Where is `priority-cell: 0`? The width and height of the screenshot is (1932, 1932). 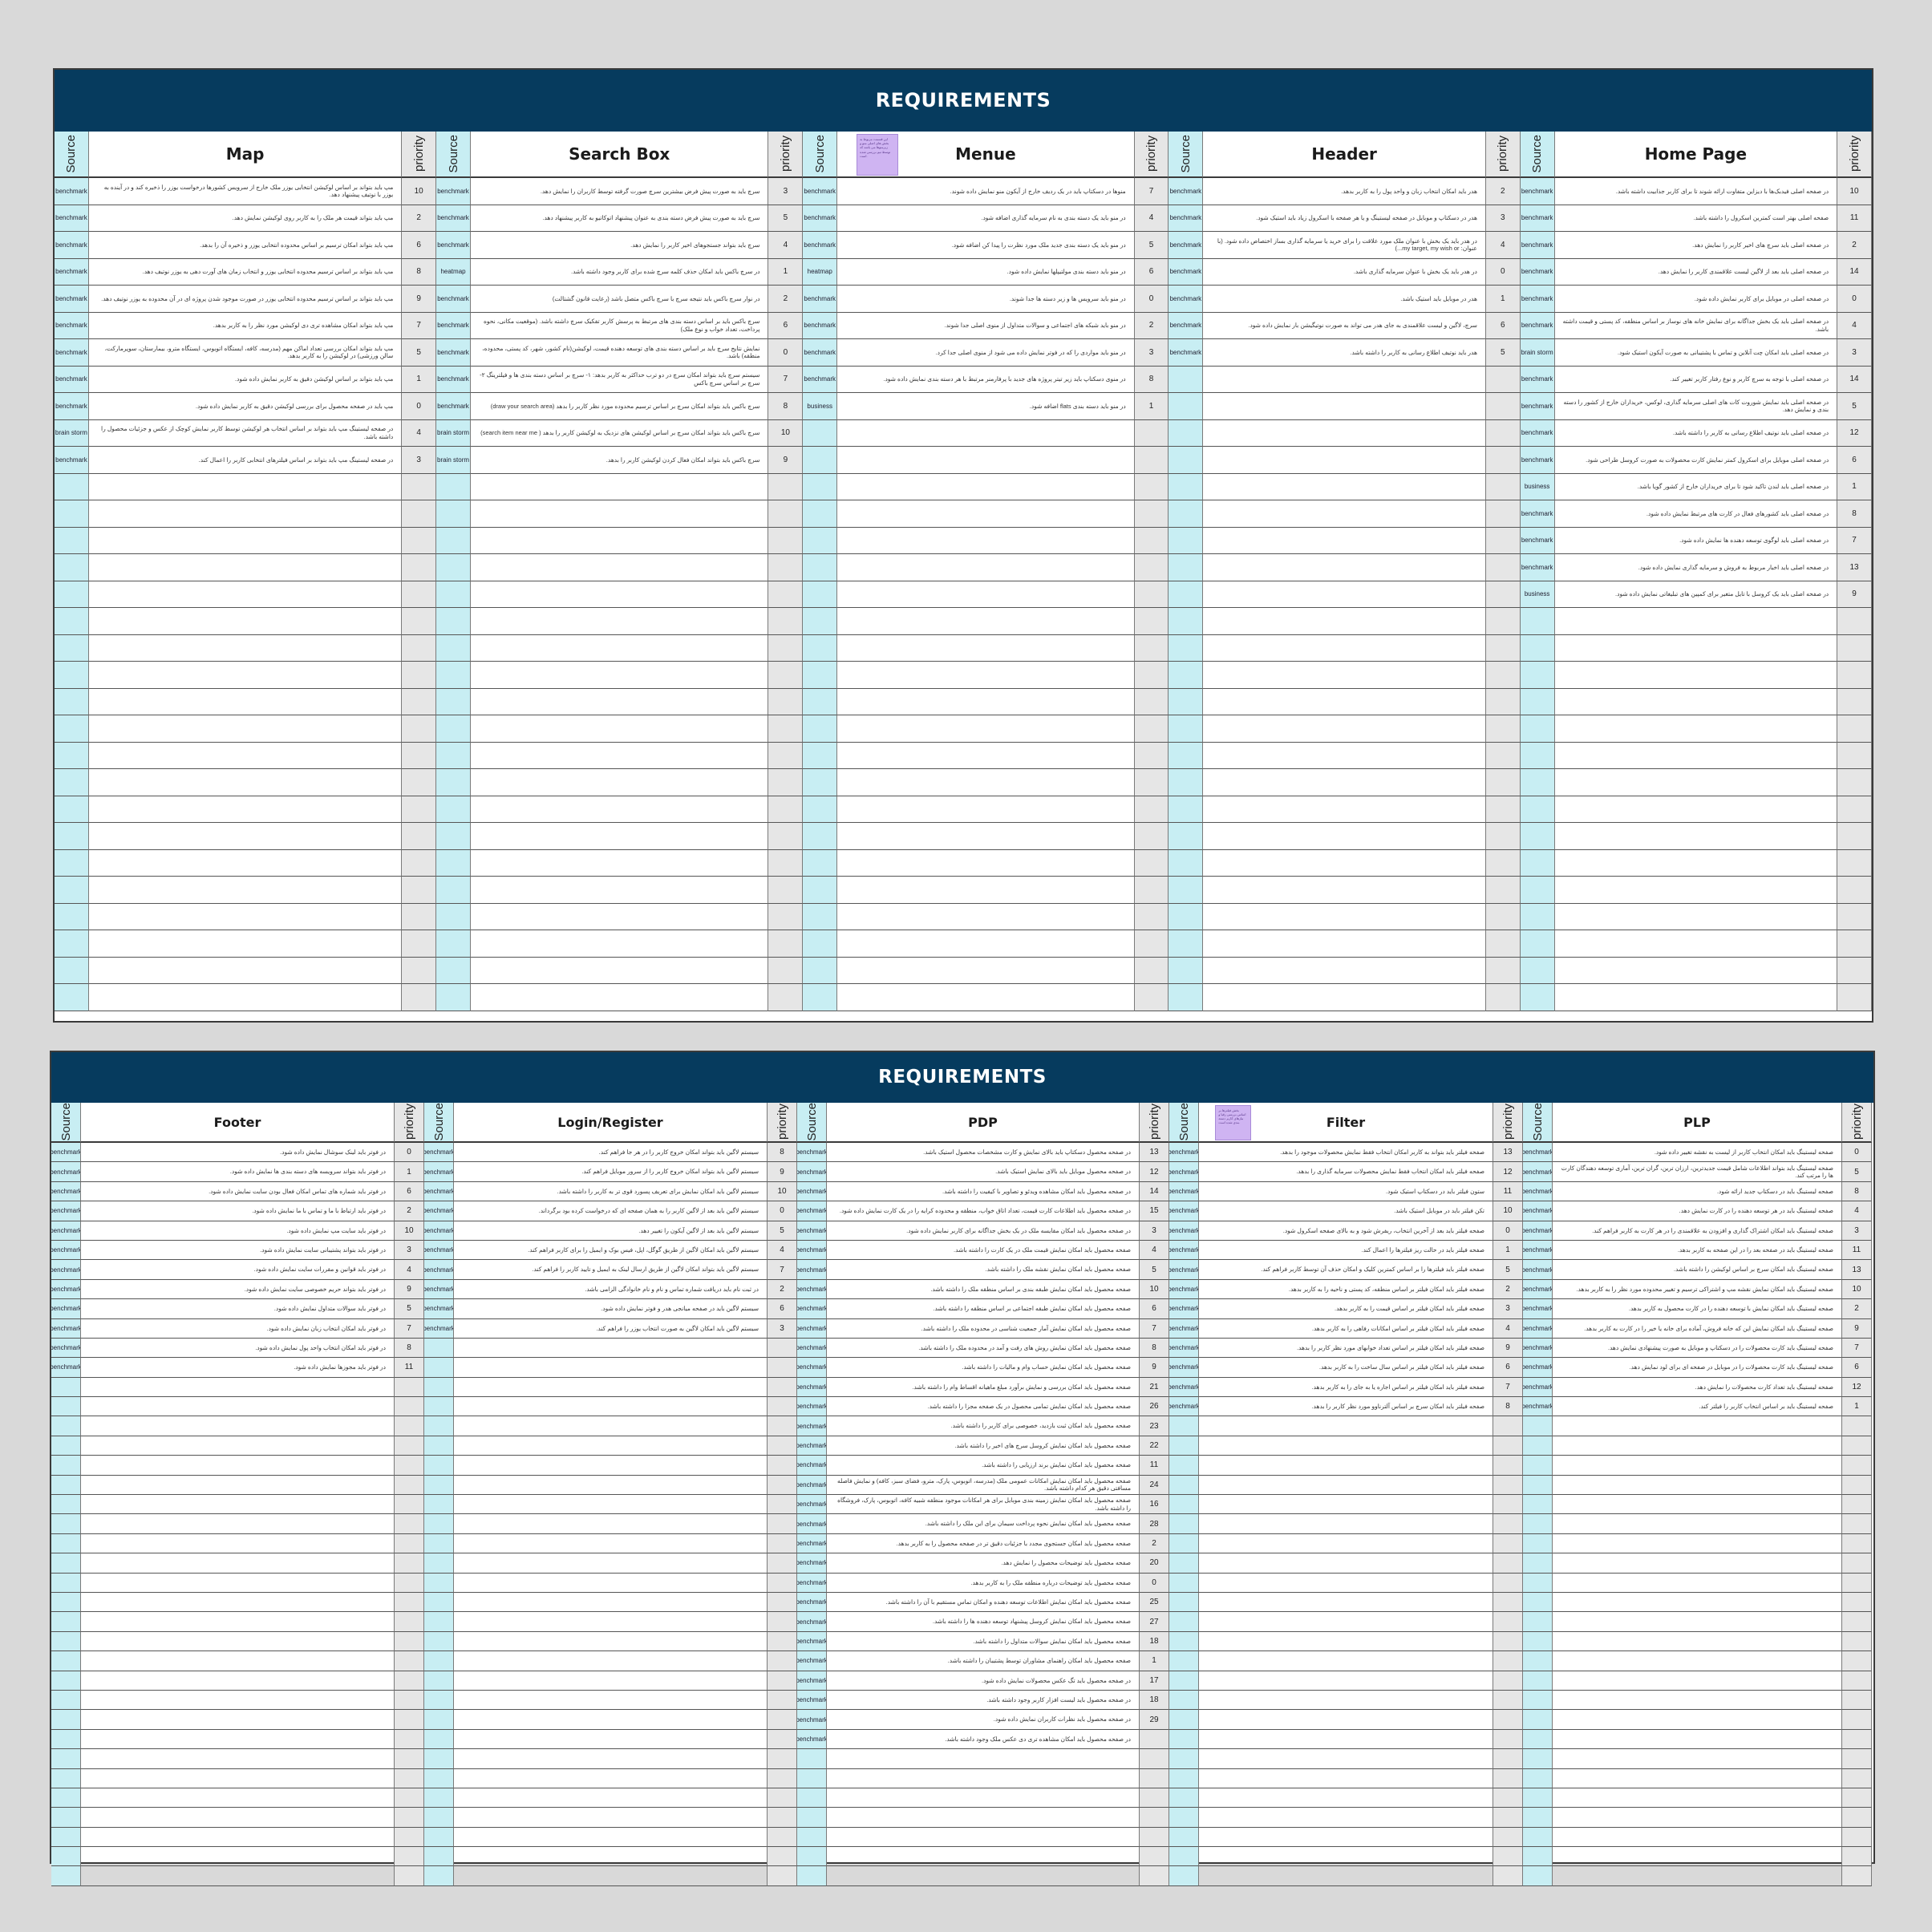
priority-cell: 0 is located at coordinates (419, 406).